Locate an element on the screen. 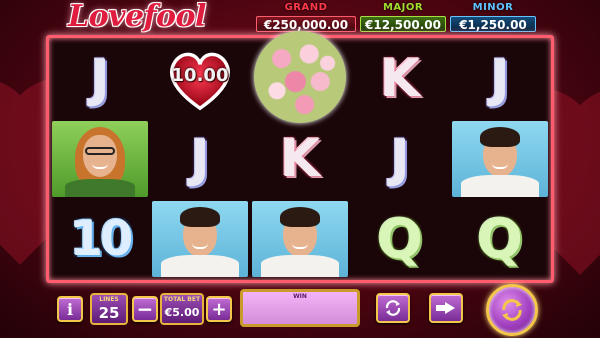 The image size is (600, 338). reel-cell-r3c4: Q is located at coordinates (400, 239).